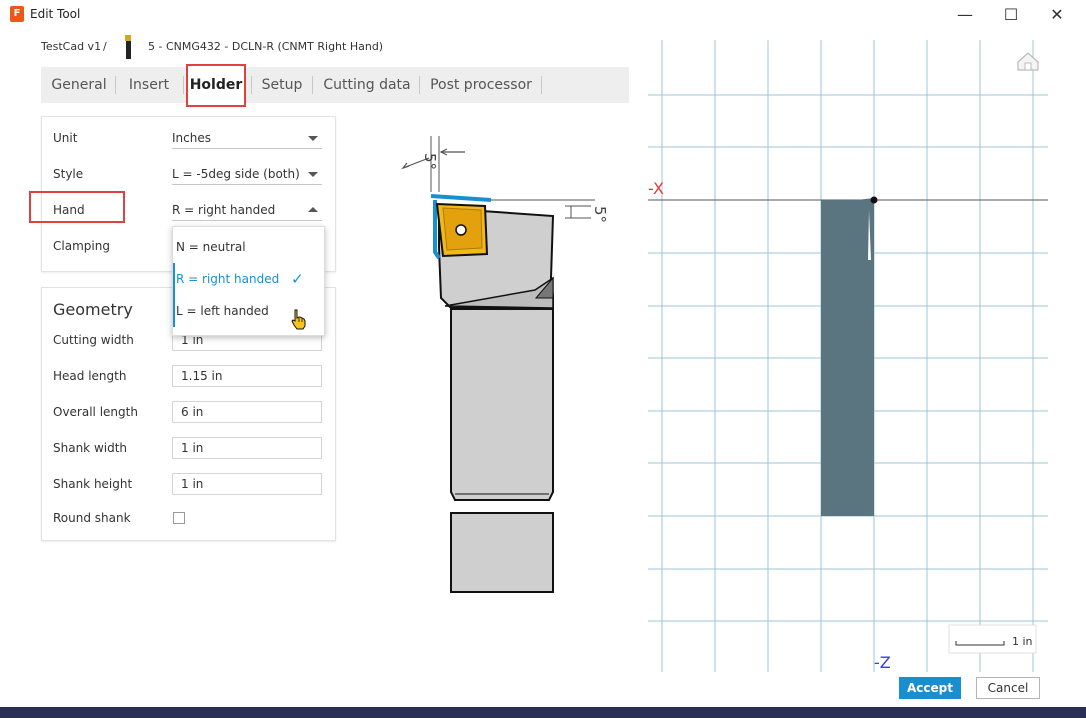 The image size is (1086, 718). Describe the element at coordinates (149, 85) in the screenshot. I see `tab-insert: Insert` at that location.